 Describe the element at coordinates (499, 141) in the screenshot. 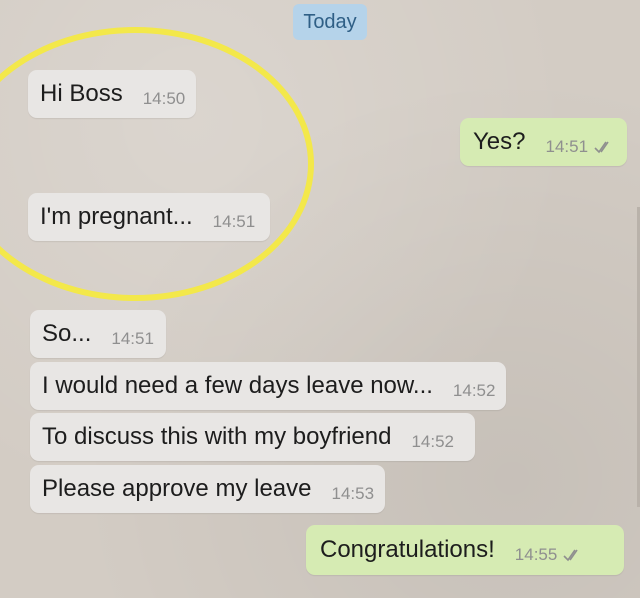

I see `message-text: Yes?` at that location.